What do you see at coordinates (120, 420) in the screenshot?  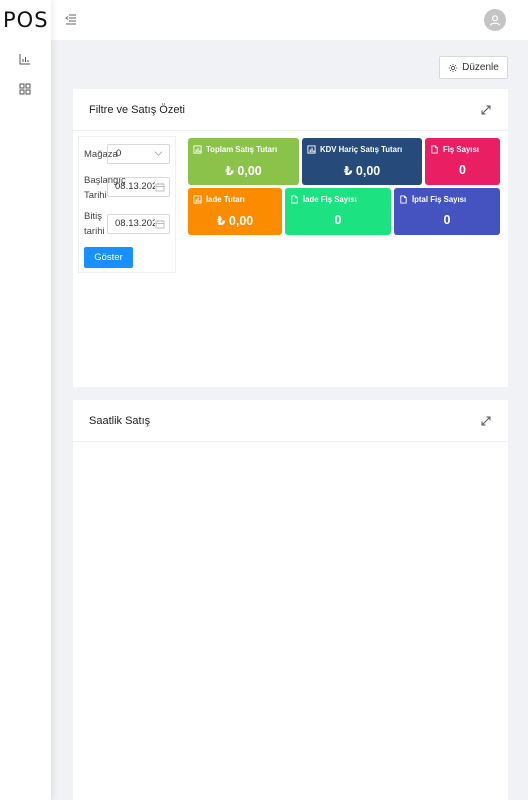 I see `hourly-sales-title: Saatlik Satış` at bounding box center [120, 420].